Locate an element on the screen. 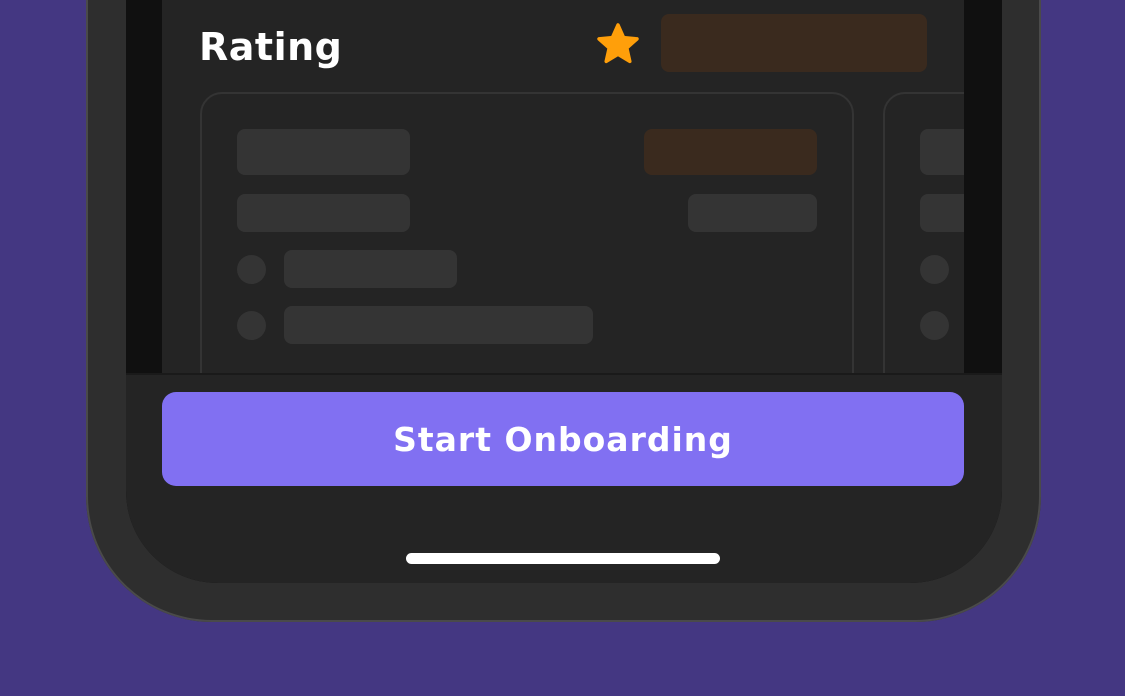 Image resolution: width=1125 pixels, height=696 pixels. rating-value-skeleton is located at coordinates (794, 43).